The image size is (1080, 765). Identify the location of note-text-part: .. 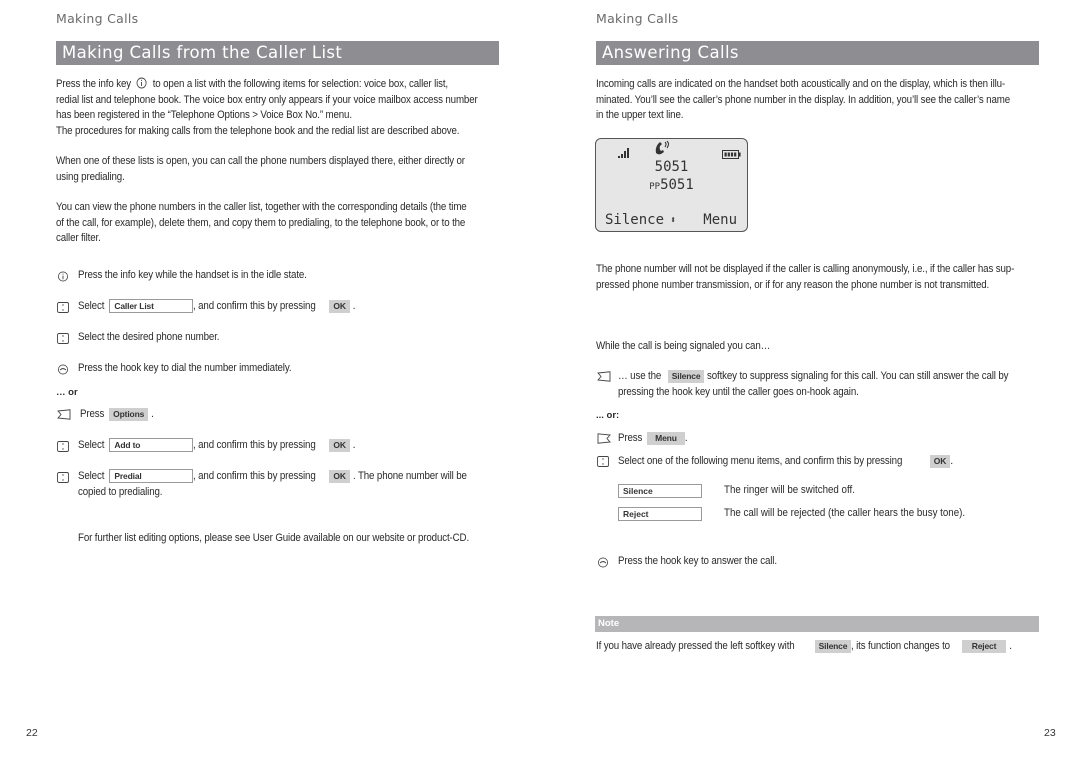
(1010, 646).